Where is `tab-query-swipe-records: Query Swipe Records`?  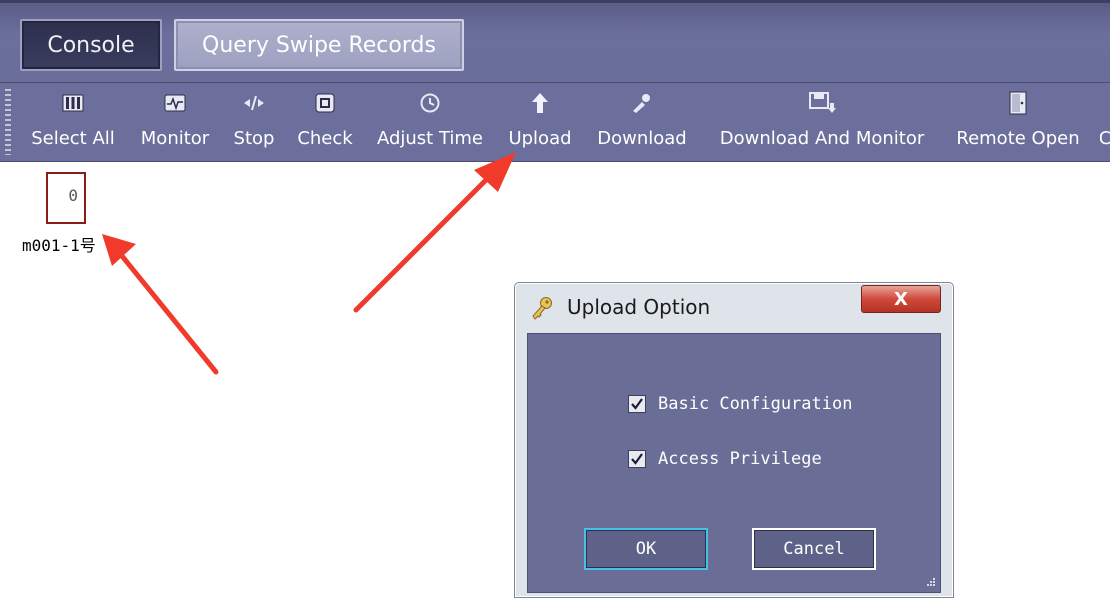 tab-query-swipe-records: Query Swipe Records is located at coordinates (319, 45).